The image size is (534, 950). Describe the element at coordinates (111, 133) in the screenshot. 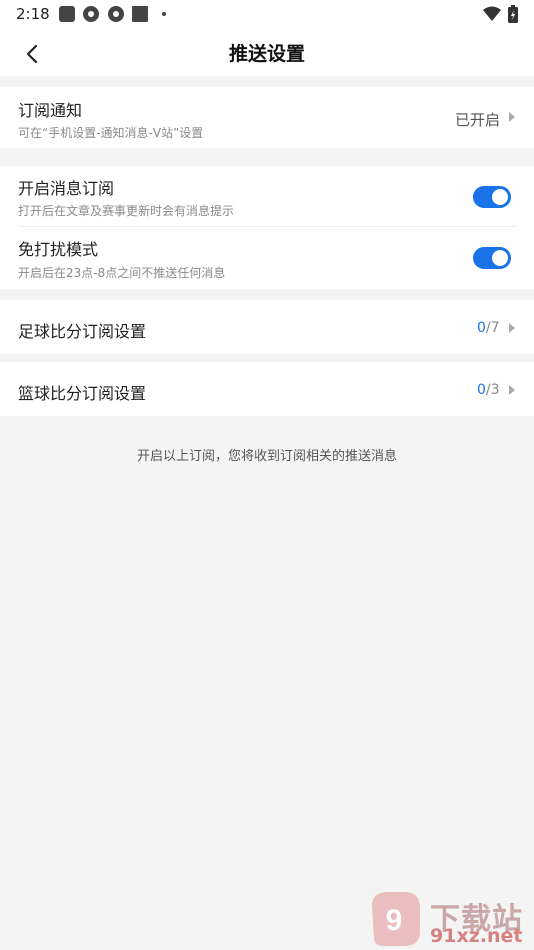

I see `subscription-notification-subtitle: 可在“手机设置-通知消息-V站”设置` at that location.